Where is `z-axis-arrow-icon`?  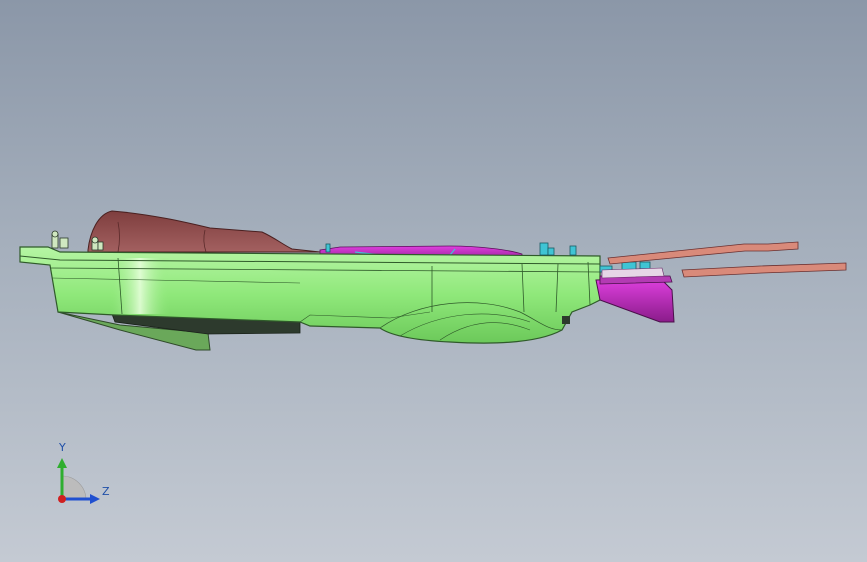 z-axis-arrow-icon is located at coordinates (95, 499).